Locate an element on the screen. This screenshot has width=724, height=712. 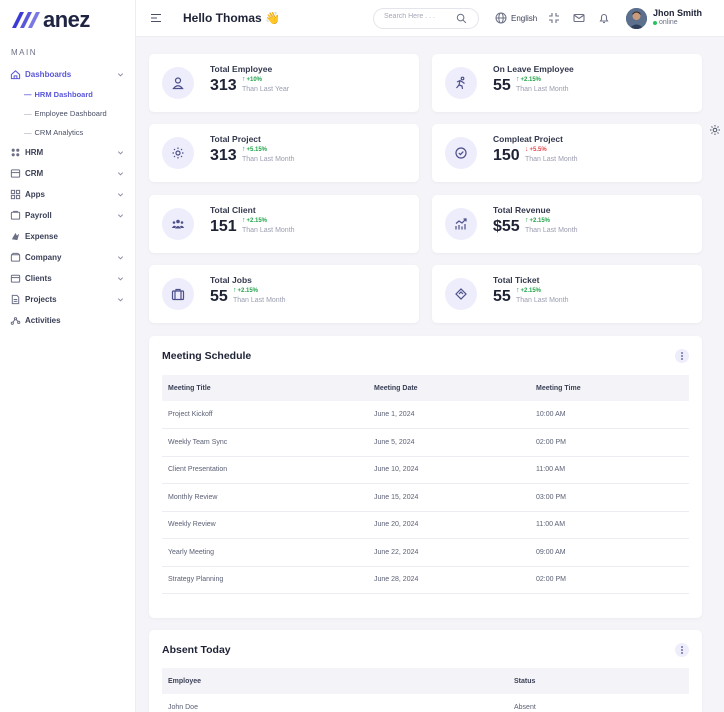
table-row: John Doe Absent is located at coordinates (425, 703).